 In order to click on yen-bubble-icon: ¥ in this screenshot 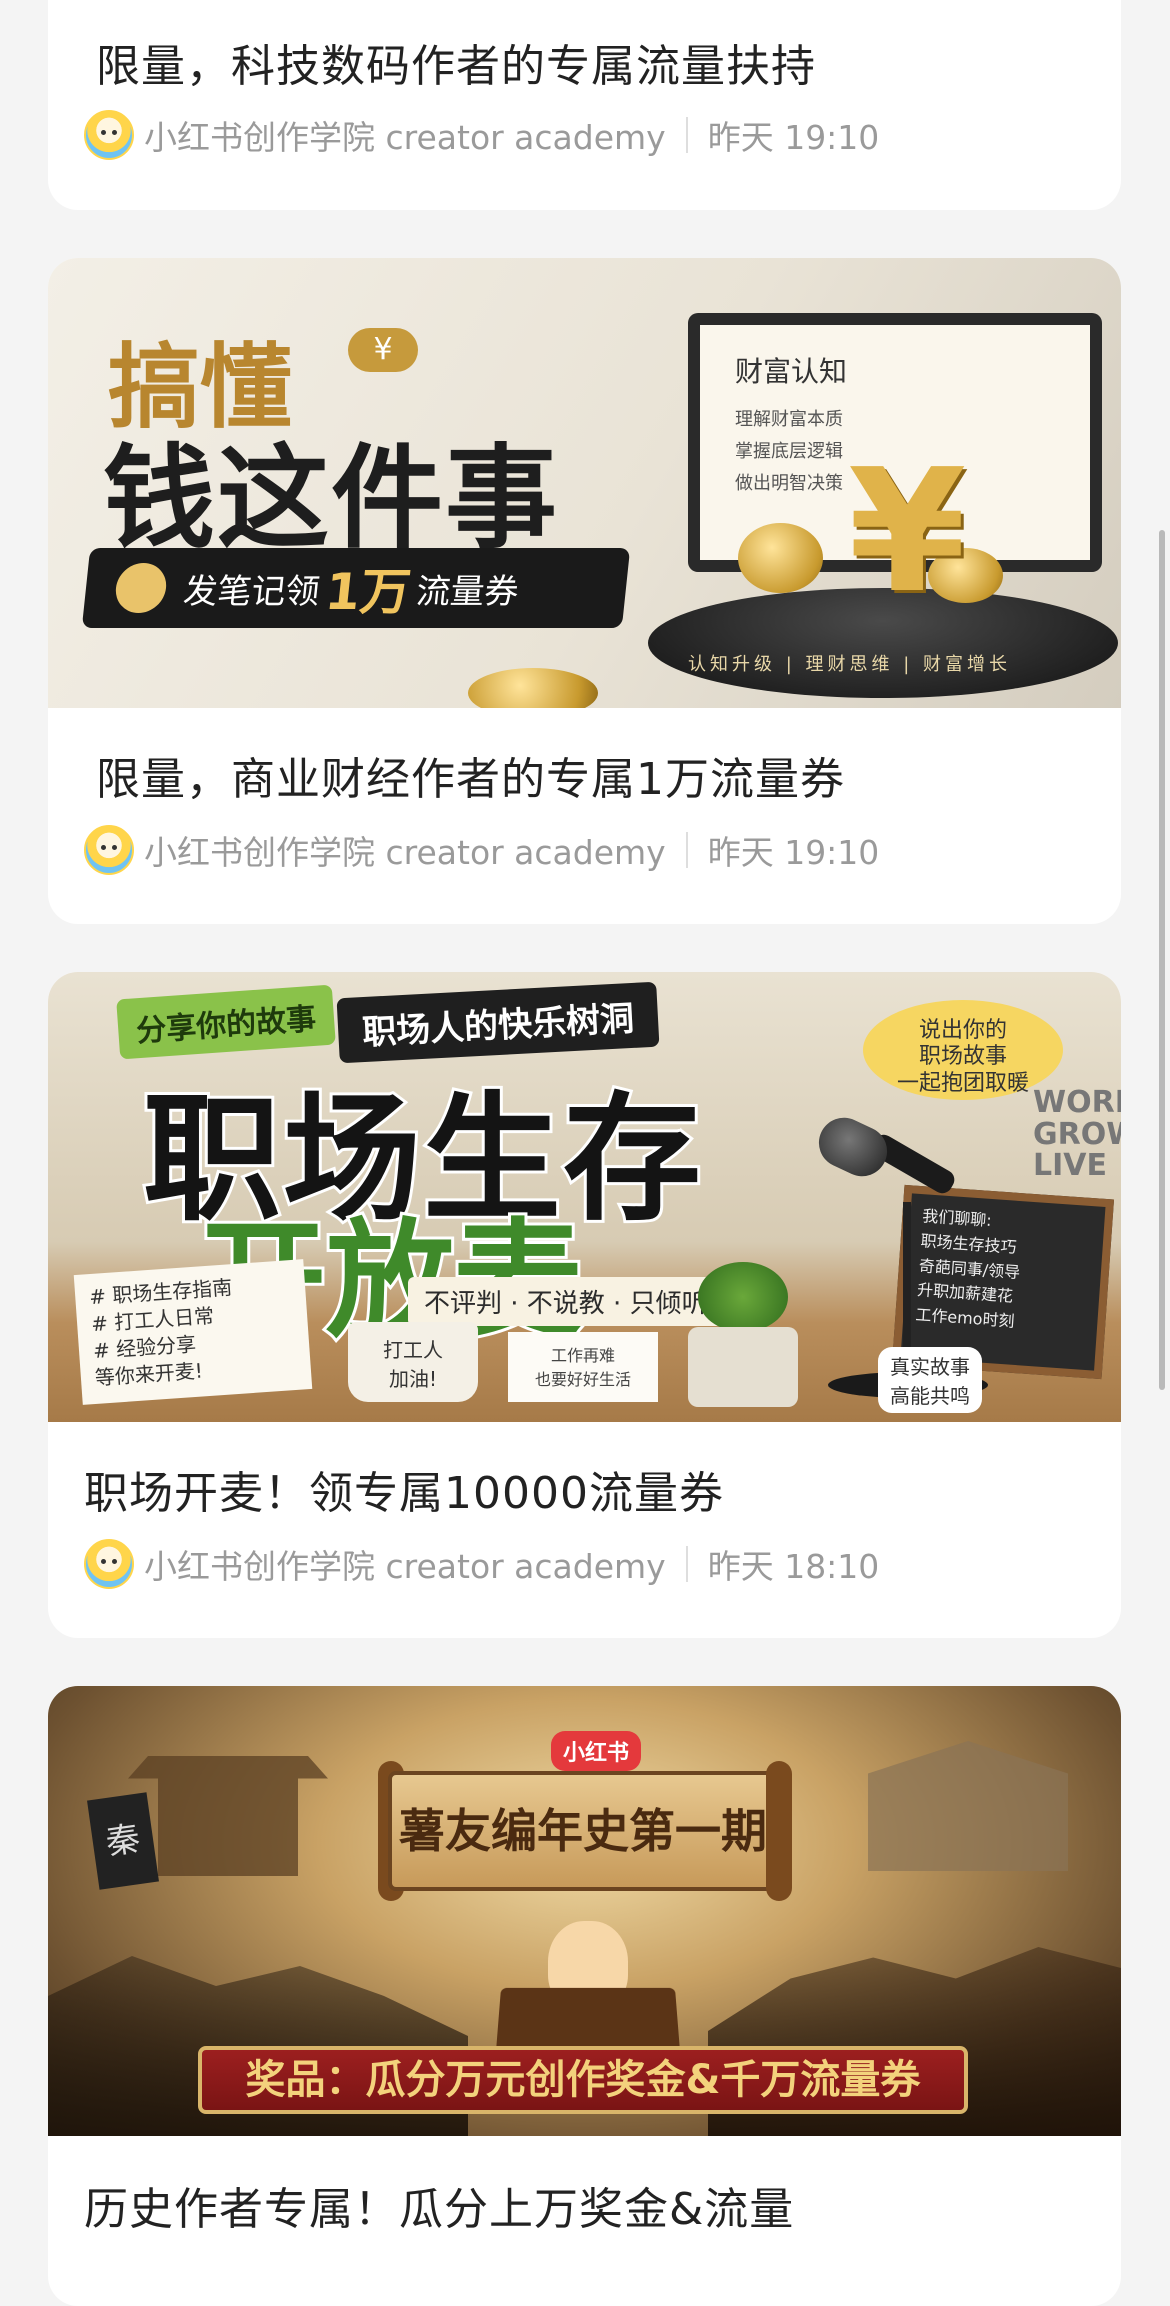, I will do `click(383, 350)`.